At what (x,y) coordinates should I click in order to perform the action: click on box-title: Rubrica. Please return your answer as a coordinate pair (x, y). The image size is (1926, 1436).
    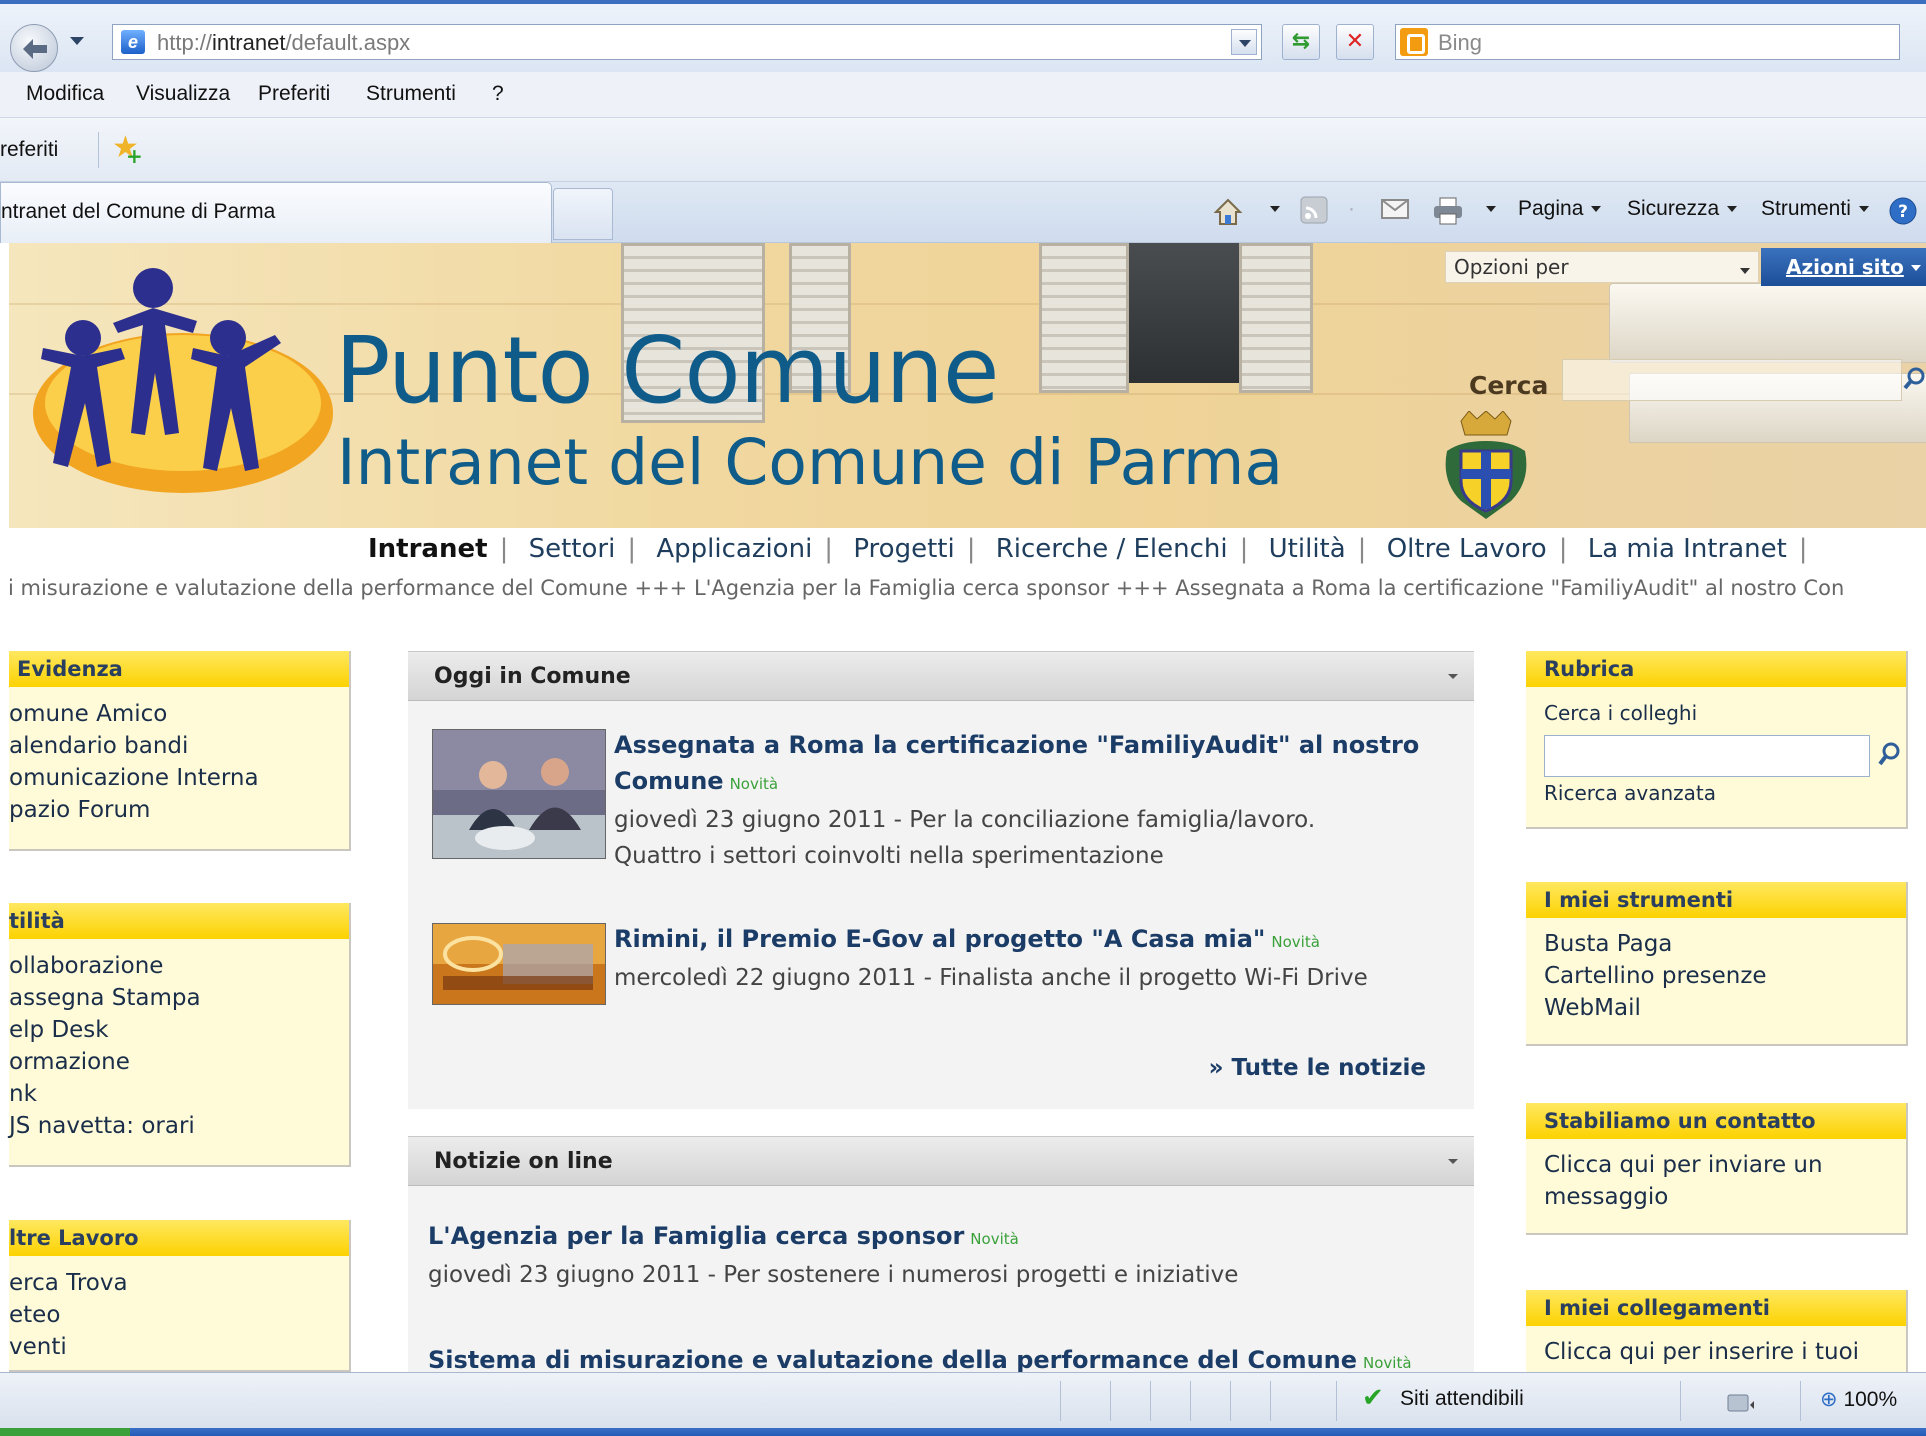
    Looking at the image, I should click on (1589, 669).